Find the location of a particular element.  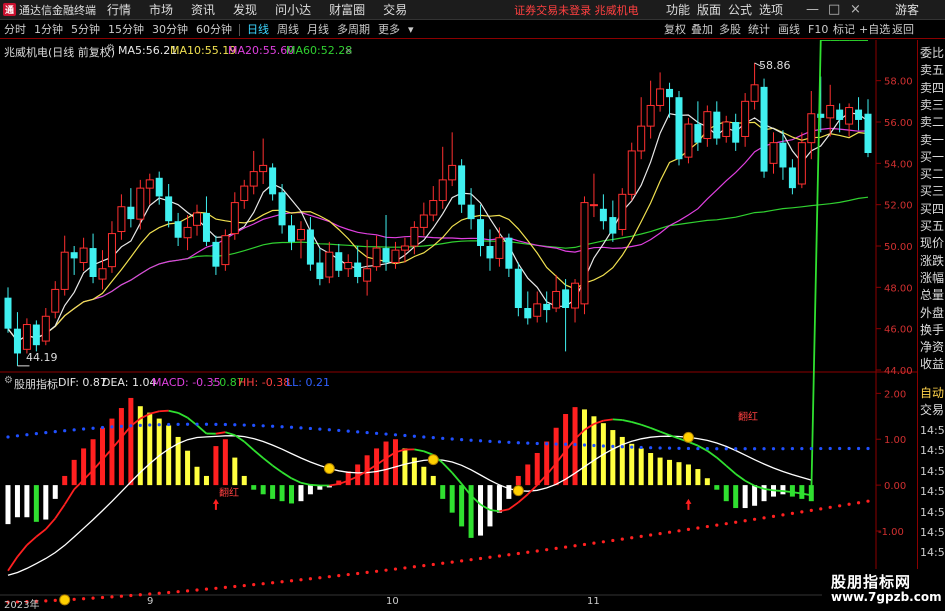

indicator-gear-icon: ⚙ is located at coordinates (8, 380).